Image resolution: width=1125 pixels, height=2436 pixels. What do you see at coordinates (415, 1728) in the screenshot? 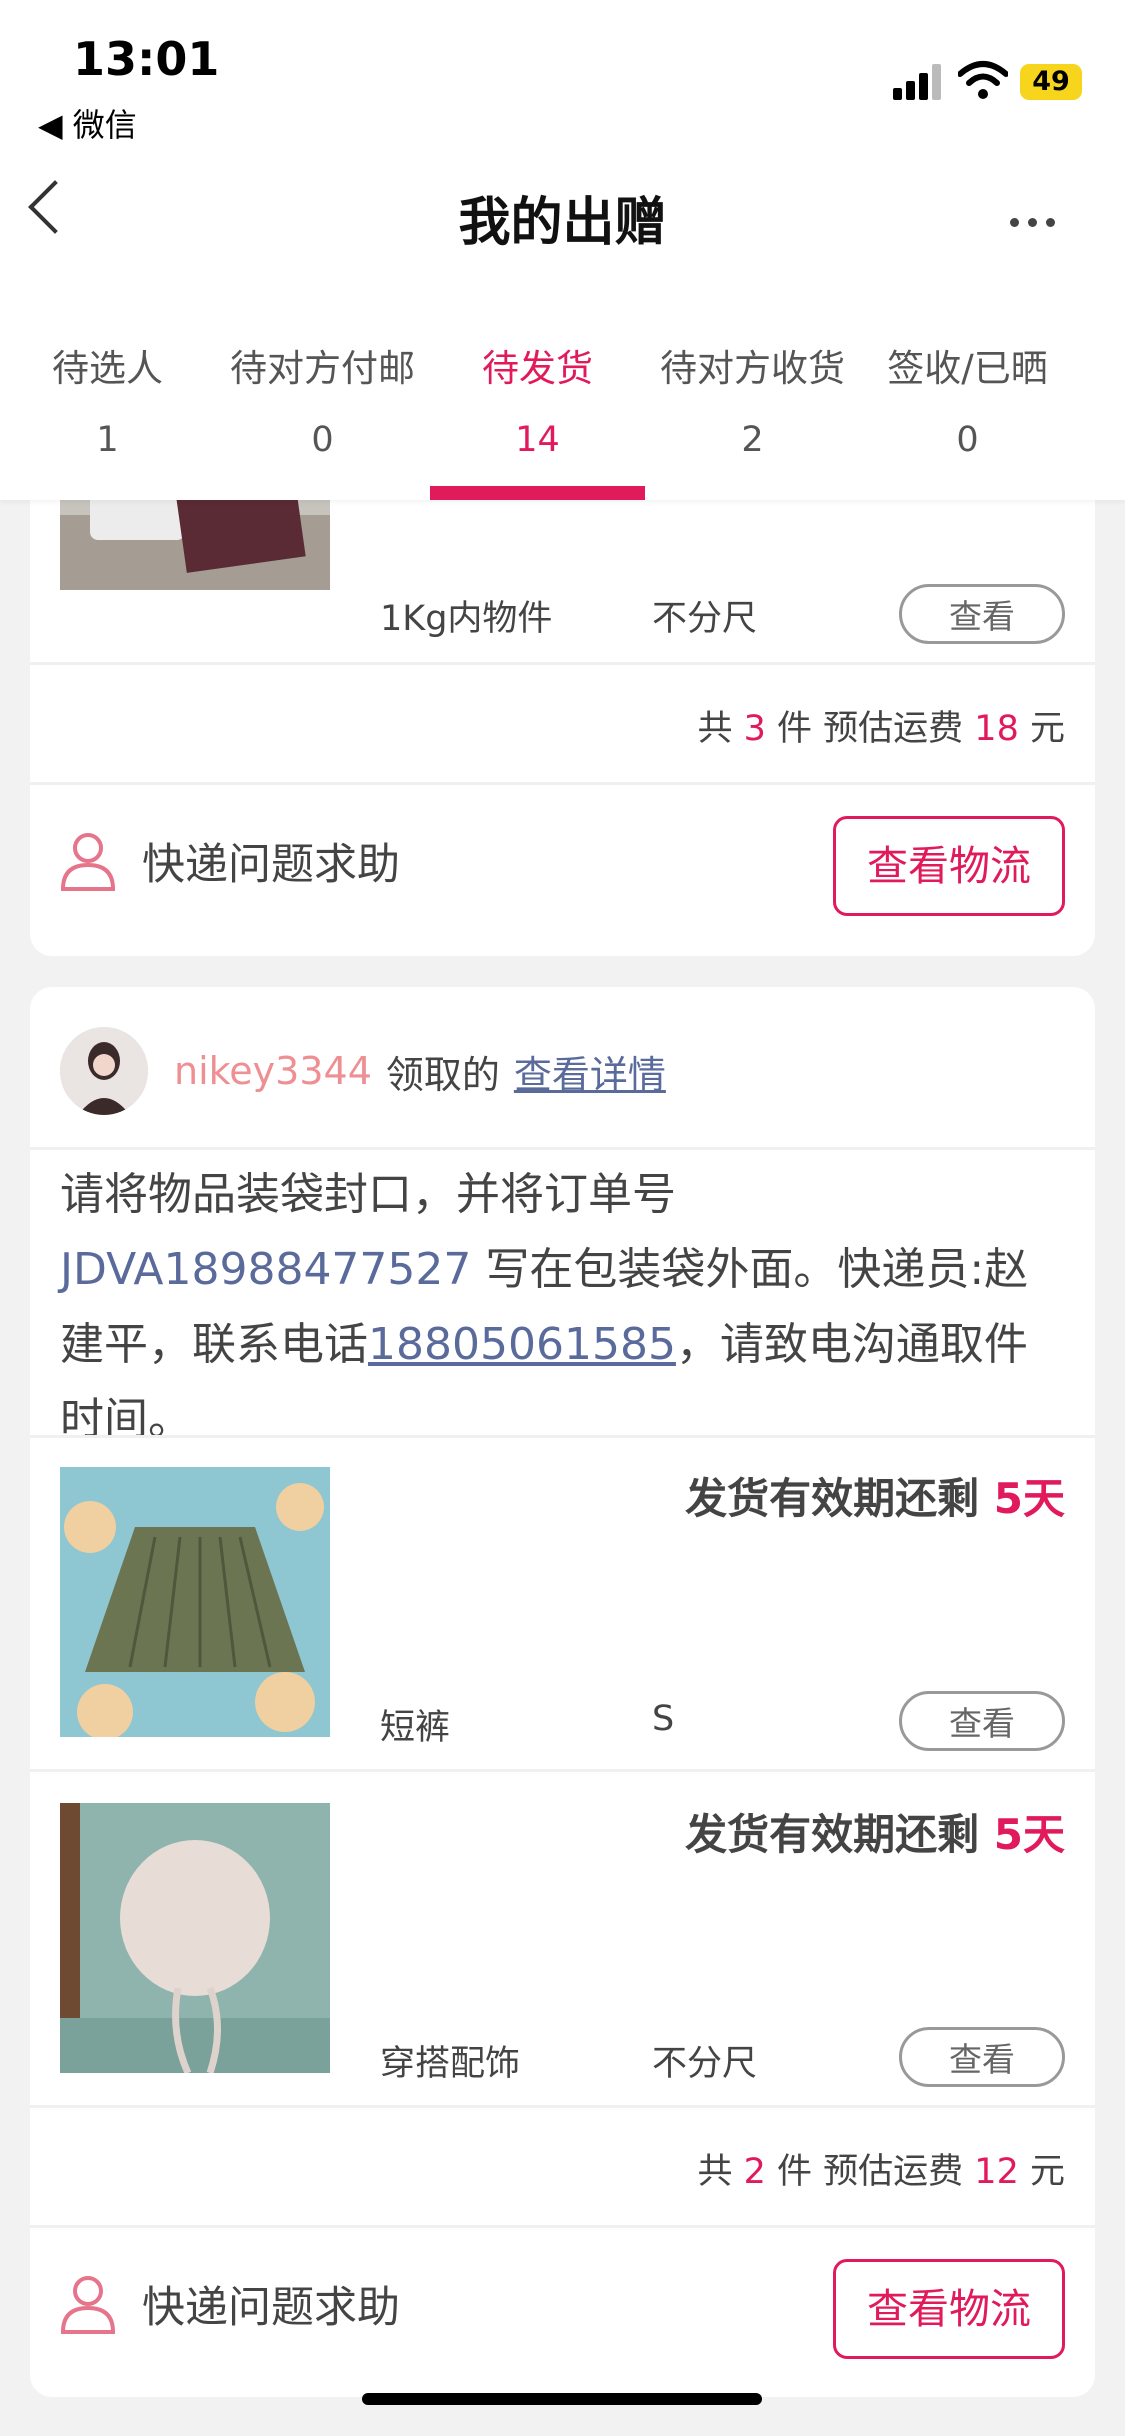
I see `item-category: 短裤` at bounding box center [415, 1728].